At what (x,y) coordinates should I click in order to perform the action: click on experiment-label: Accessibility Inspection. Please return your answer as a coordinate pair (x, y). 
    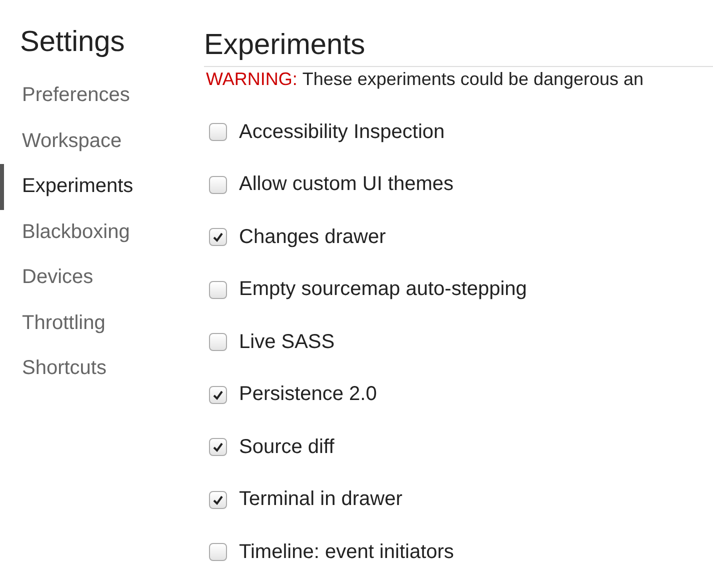
    Looking at the image, I should click on (342, 132).